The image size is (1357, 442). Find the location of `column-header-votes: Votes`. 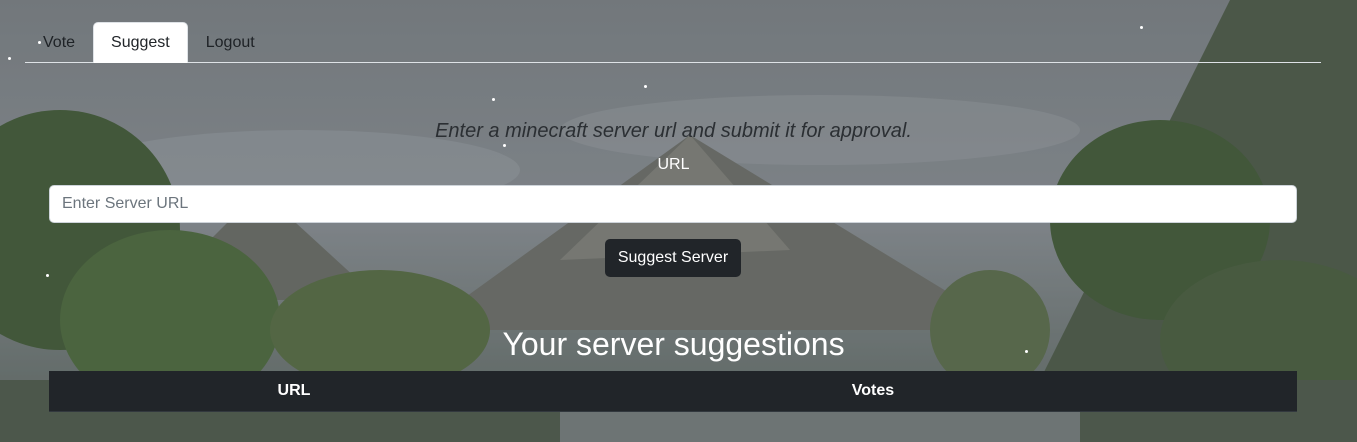

column-header-votes: Votes is located at coordinates (873, 390).